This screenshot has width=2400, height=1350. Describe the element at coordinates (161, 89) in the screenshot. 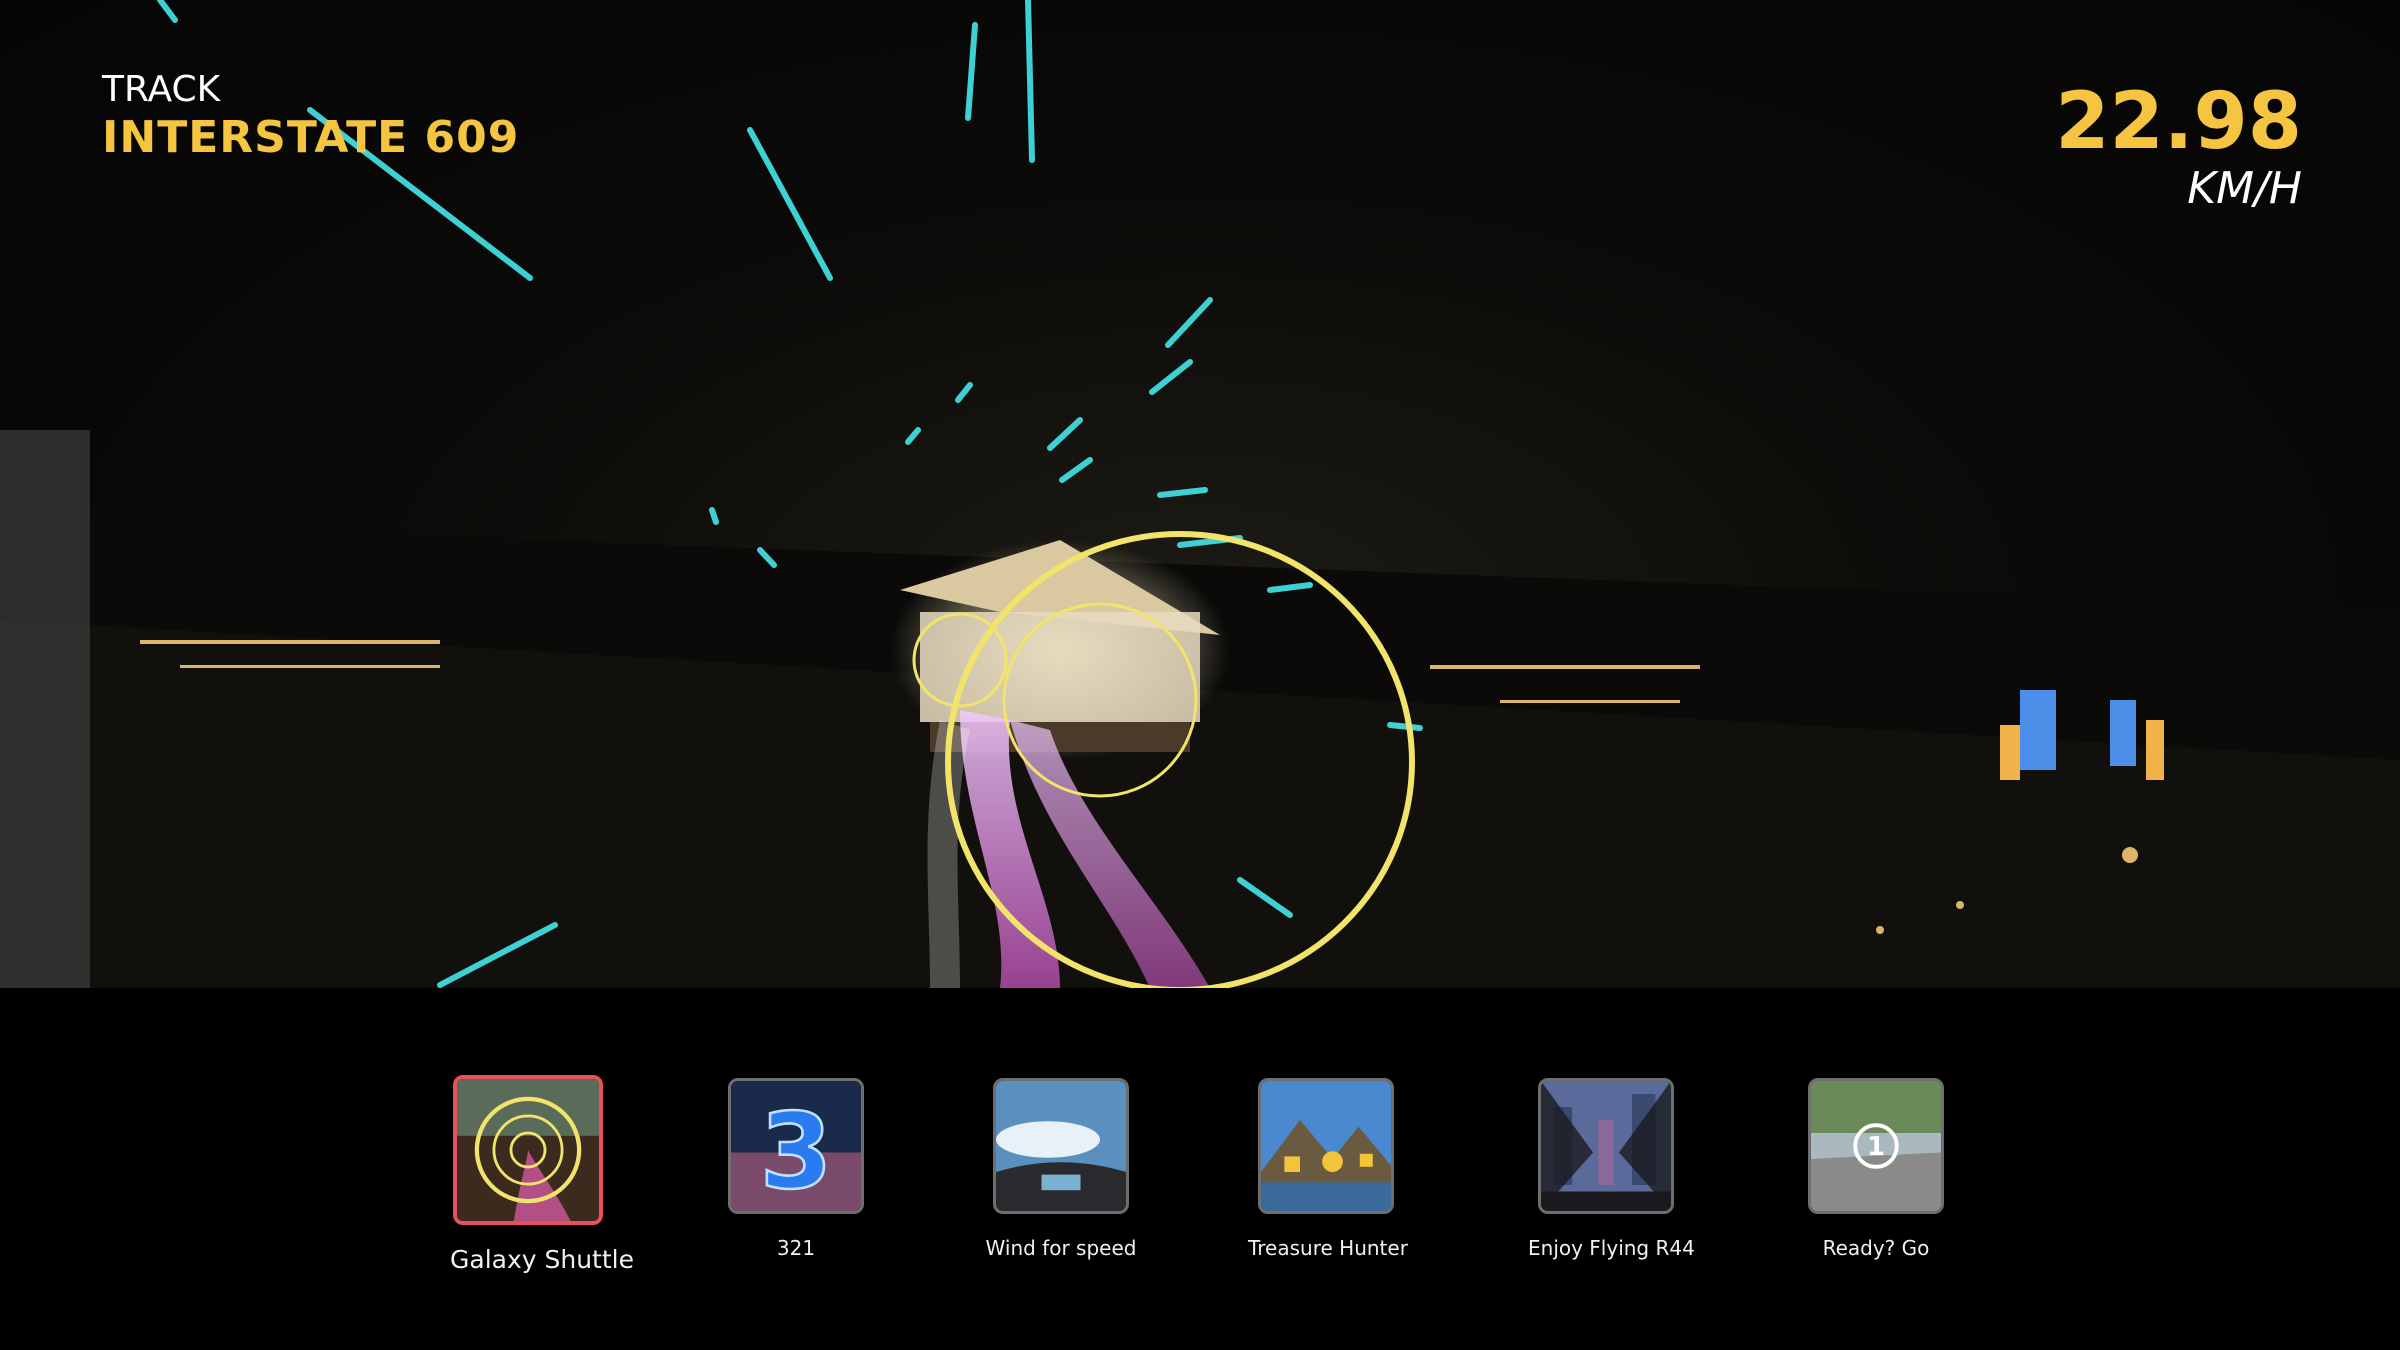

I see `track-label: TRACK` at that location.